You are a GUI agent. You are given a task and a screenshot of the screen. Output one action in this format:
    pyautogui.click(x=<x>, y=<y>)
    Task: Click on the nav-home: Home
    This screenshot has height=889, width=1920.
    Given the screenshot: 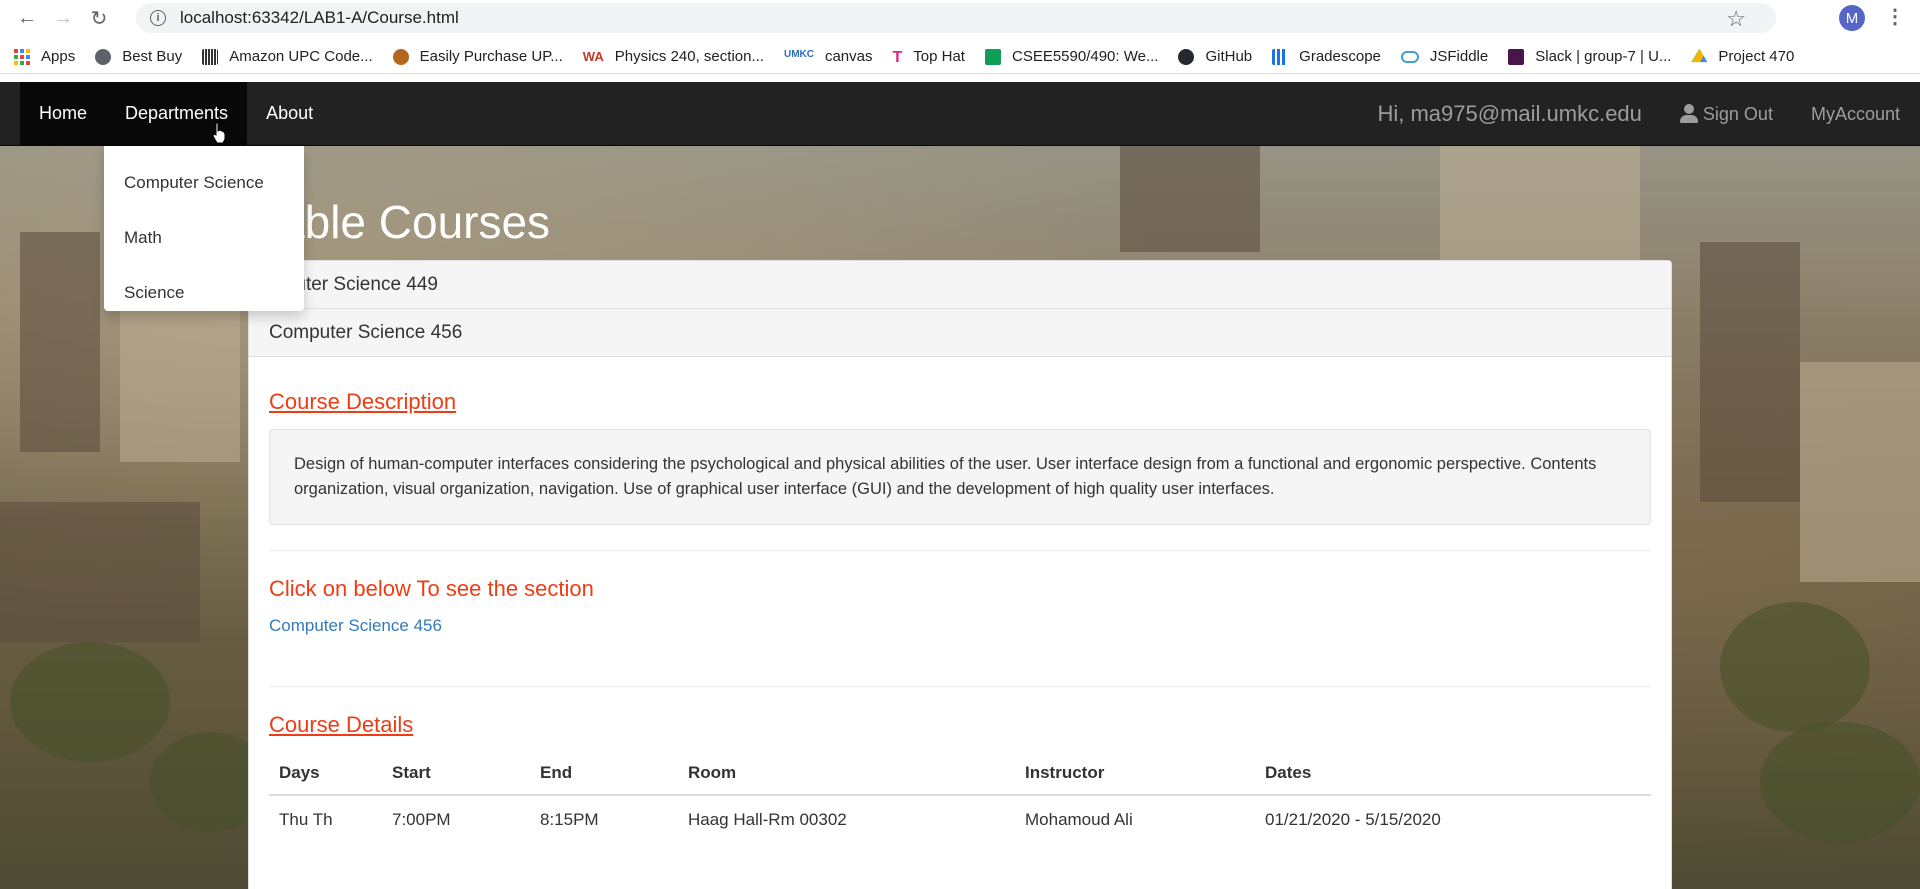 What is the action you would take?
    pyautogui.click(x=63, y=114)
    